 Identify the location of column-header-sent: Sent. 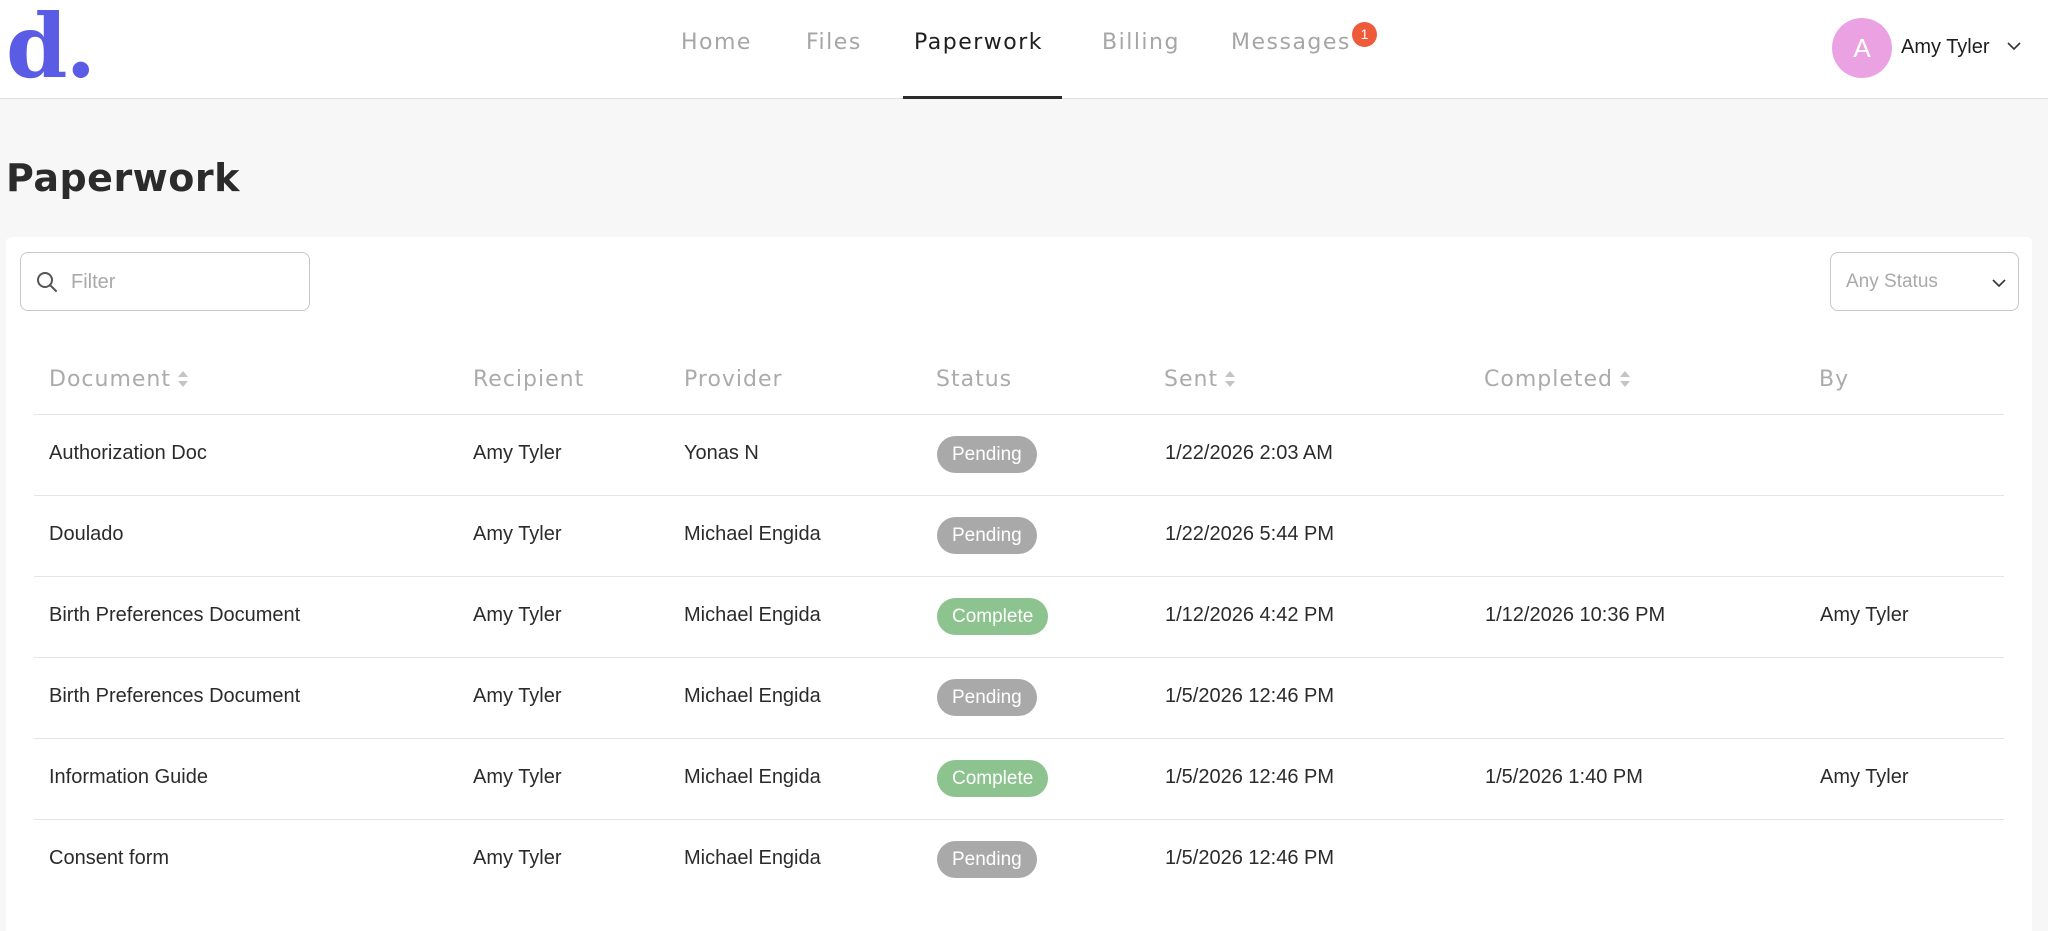
(1200, 379).